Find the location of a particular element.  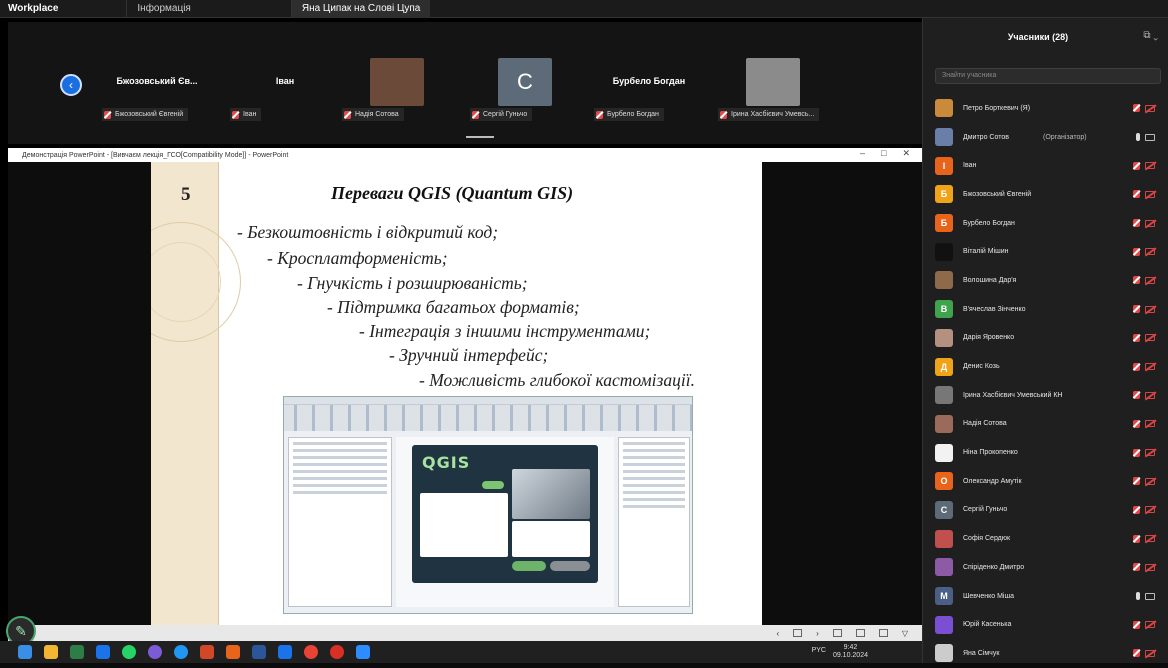

start-icon is located at coordinates (25, 652).